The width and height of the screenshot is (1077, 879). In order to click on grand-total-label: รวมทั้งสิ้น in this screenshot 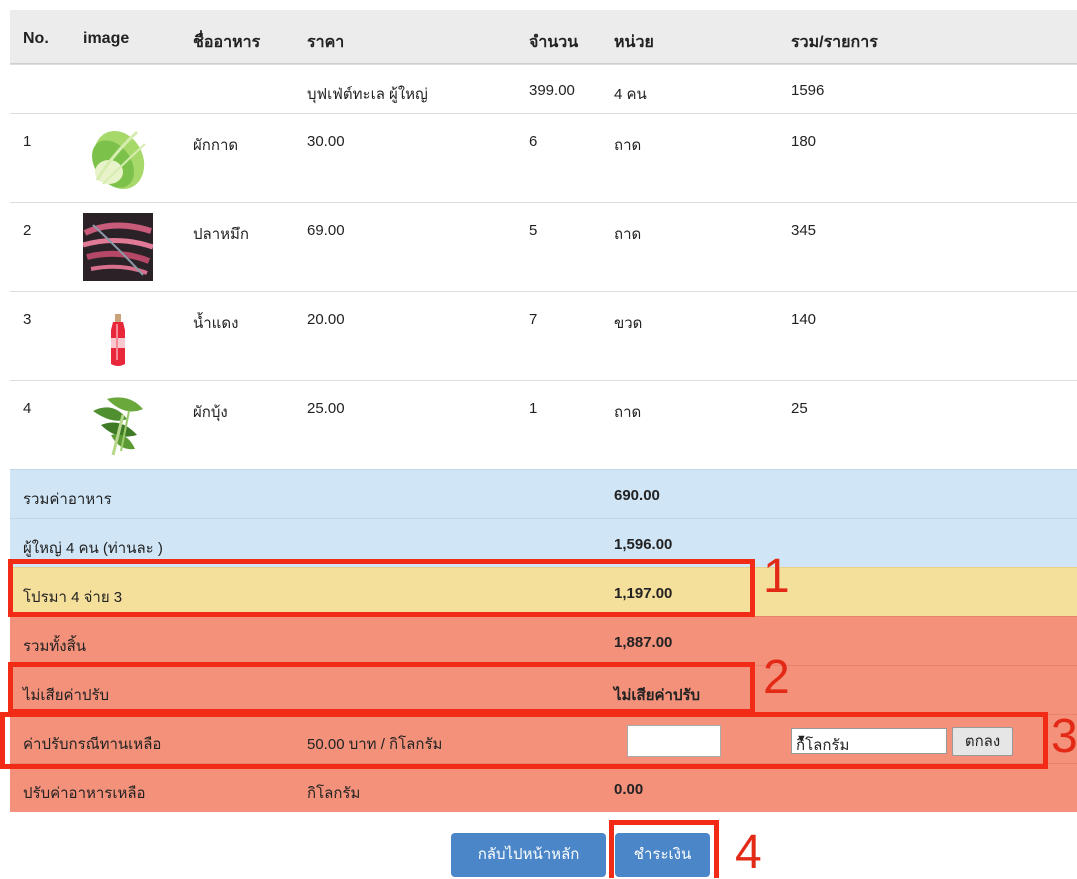, I will do `click(54, 646)`.